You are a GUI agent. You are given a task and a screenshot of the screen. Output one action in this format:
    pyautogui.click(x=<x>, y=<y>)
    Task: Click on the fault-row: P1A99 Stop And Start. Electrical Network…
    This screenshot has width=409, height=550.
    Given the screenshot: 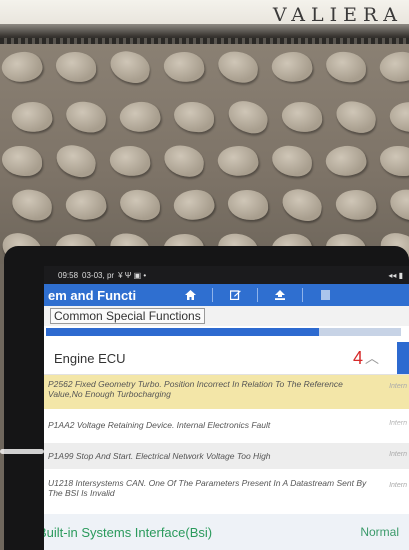 What is the action you would take?
    pyautogui.click(x=226, y=456)
    